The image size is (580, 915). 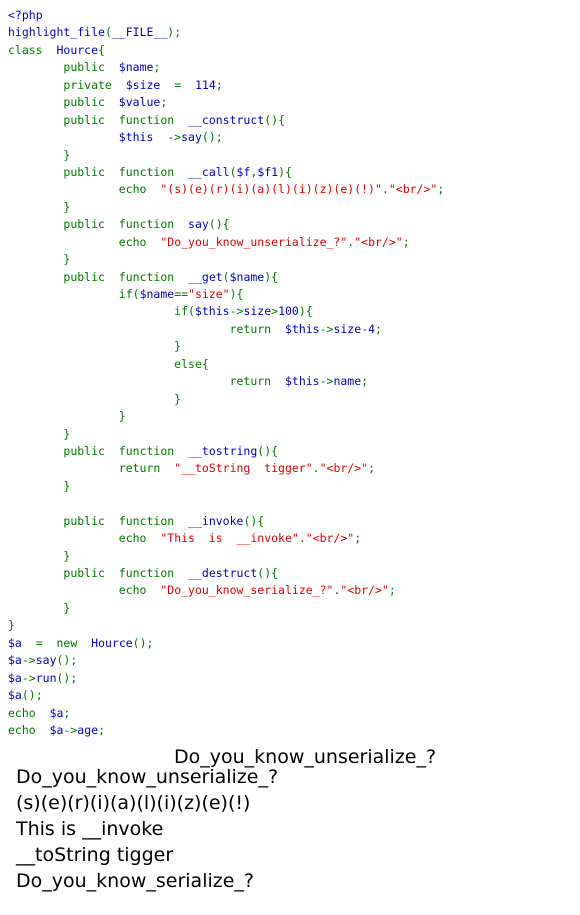 What do you see at coordinates (294, 120) in the screenshot?
I see `code-line: public function __construct(){` at bounding box center [294, 120].